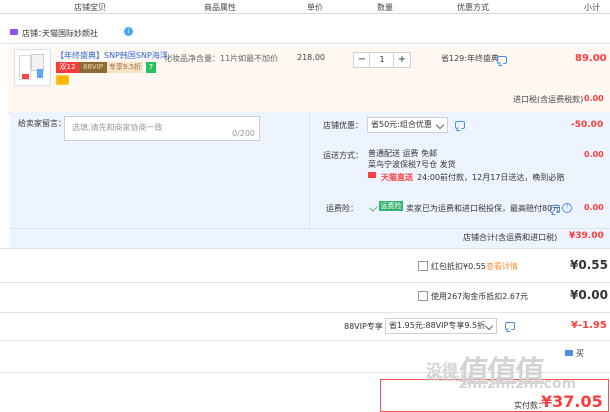 Image resolution: width=610 pixels, height=412 pixels. Describe the element at coordinates (372, 175) in the screenshot. I see `tmall-logo-icon` at that location.